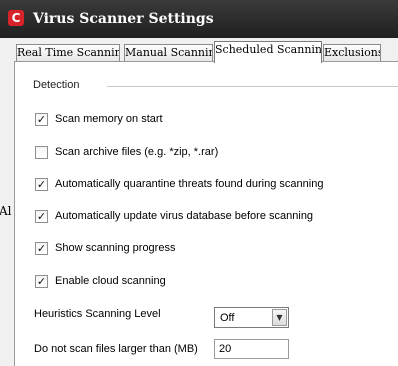  What do you see at coordinates (6, 211) in the screenshot?
I see `background-window-text: Al` at bounding box center [6, 211].